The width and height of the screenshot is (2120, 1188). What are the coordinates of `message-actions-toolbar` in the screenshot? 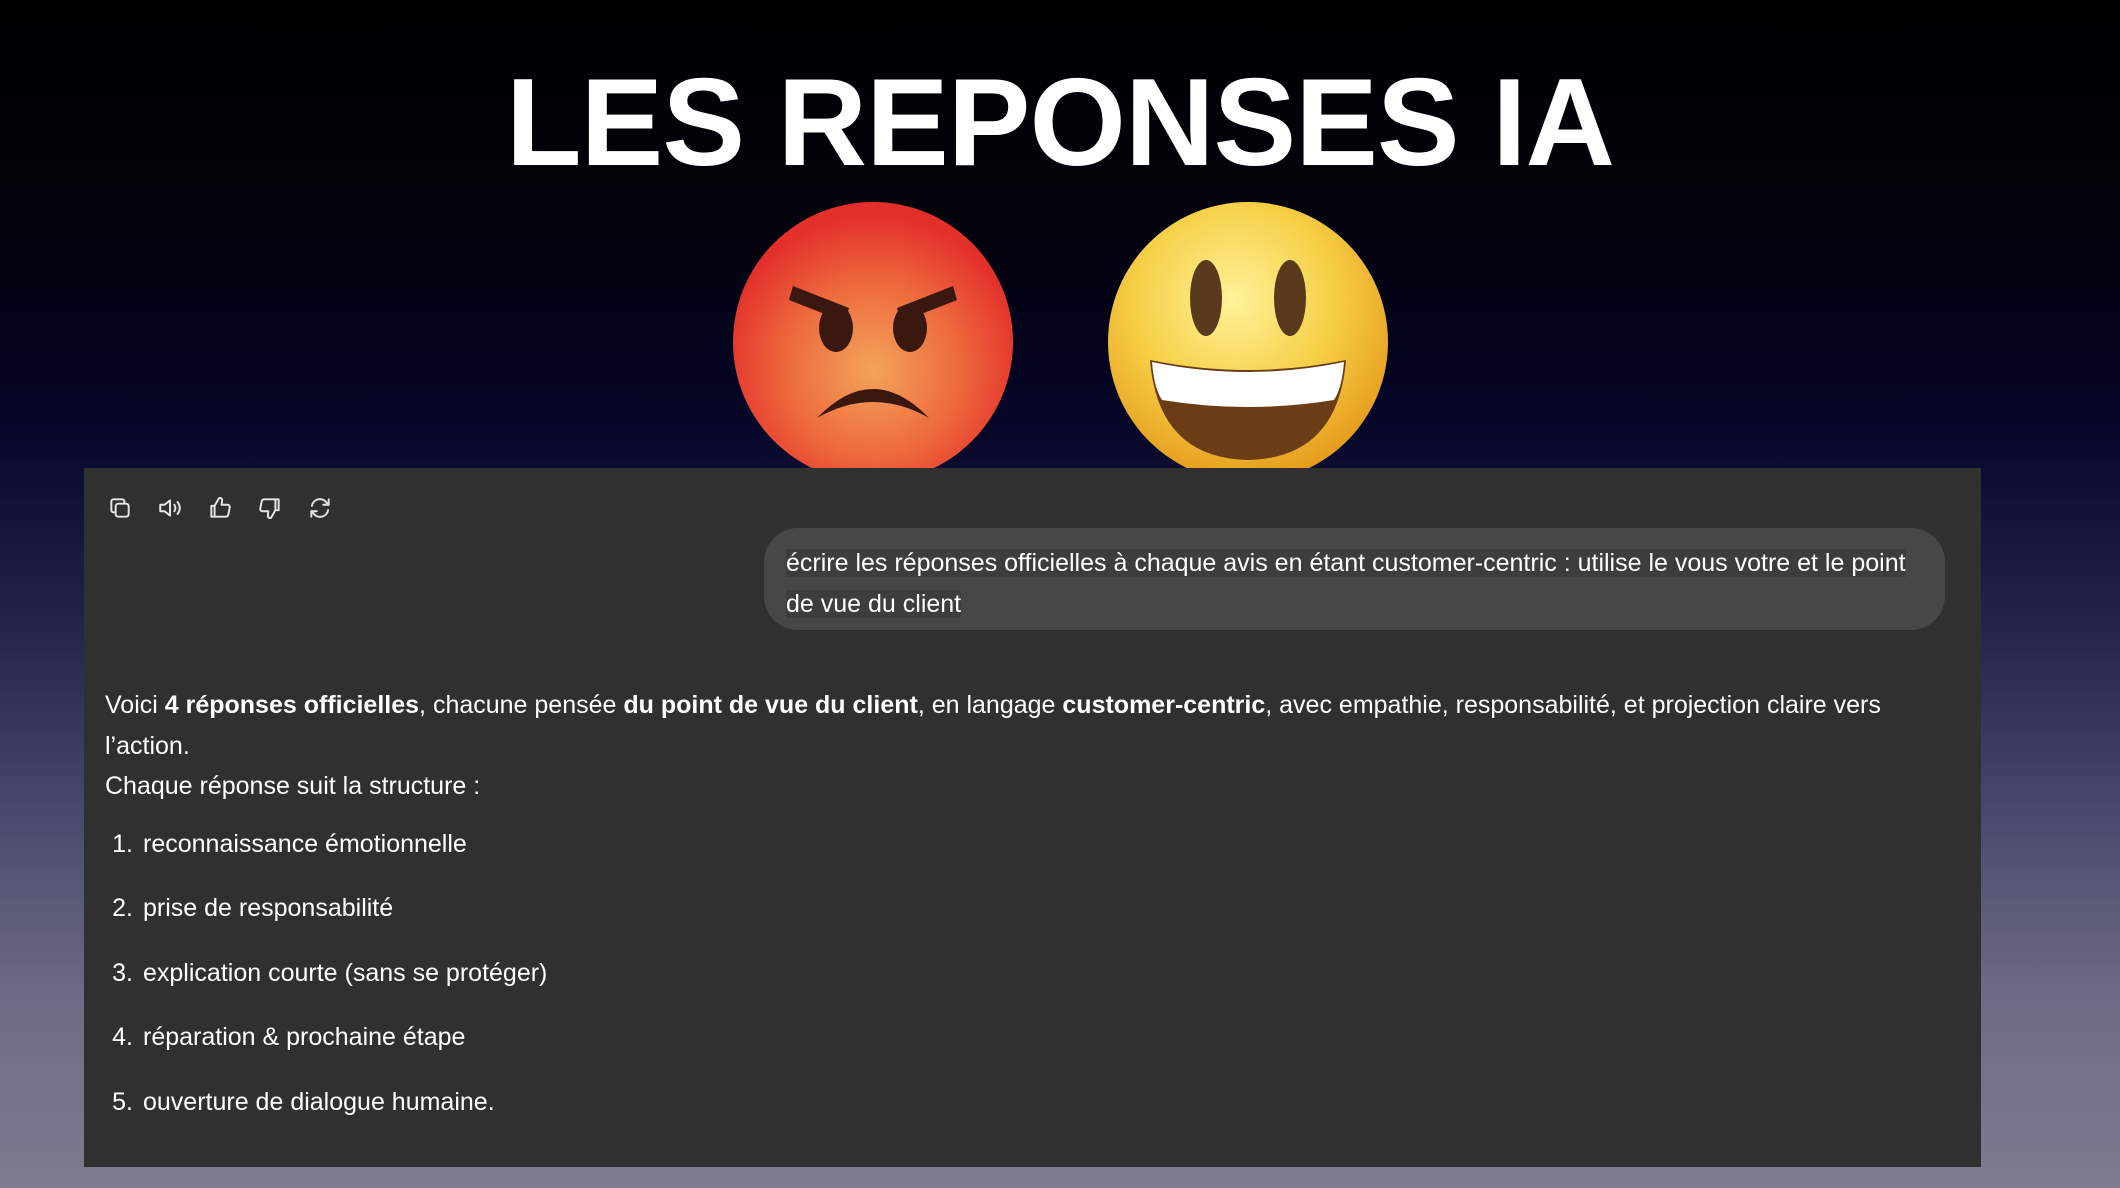 It's located at (229, 508).